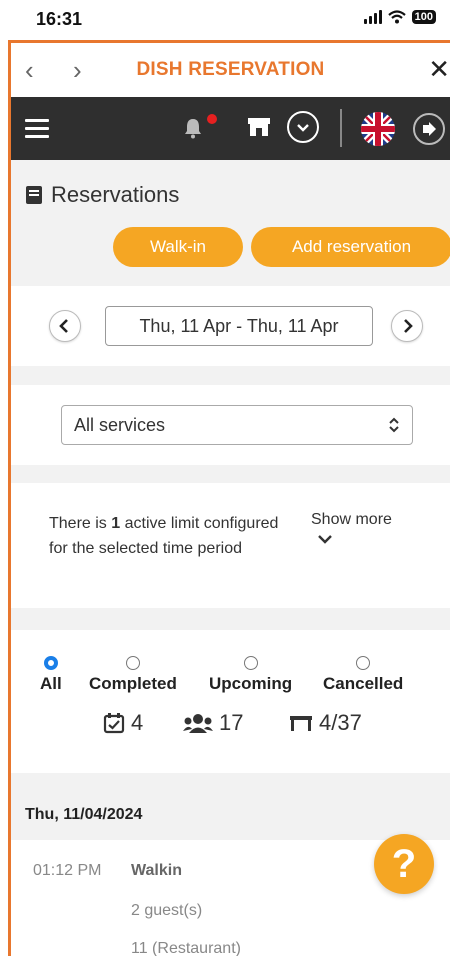 The width and height of the screenshot is (450, 956). I want to click on chevron-right-icon, so click(408, 326).